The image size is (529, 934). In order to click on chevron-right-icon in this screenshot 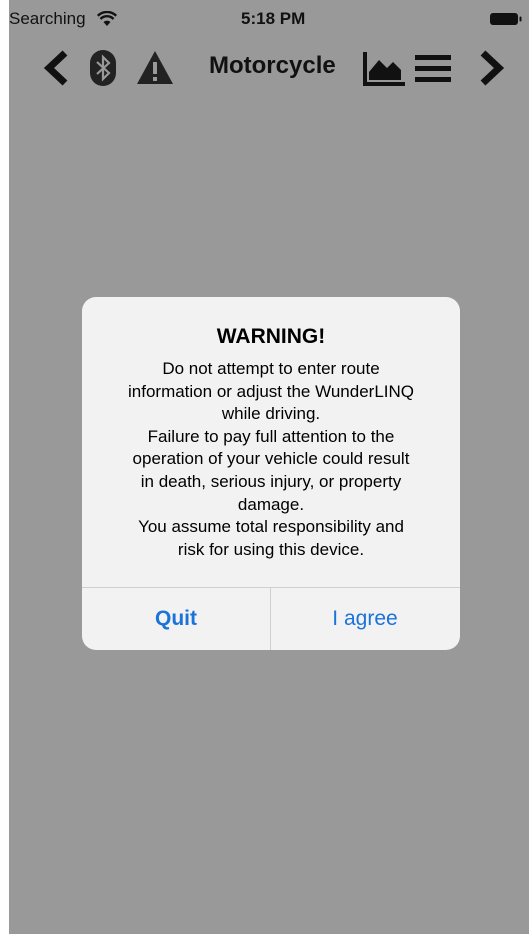, I will do `click(492, 68)`.